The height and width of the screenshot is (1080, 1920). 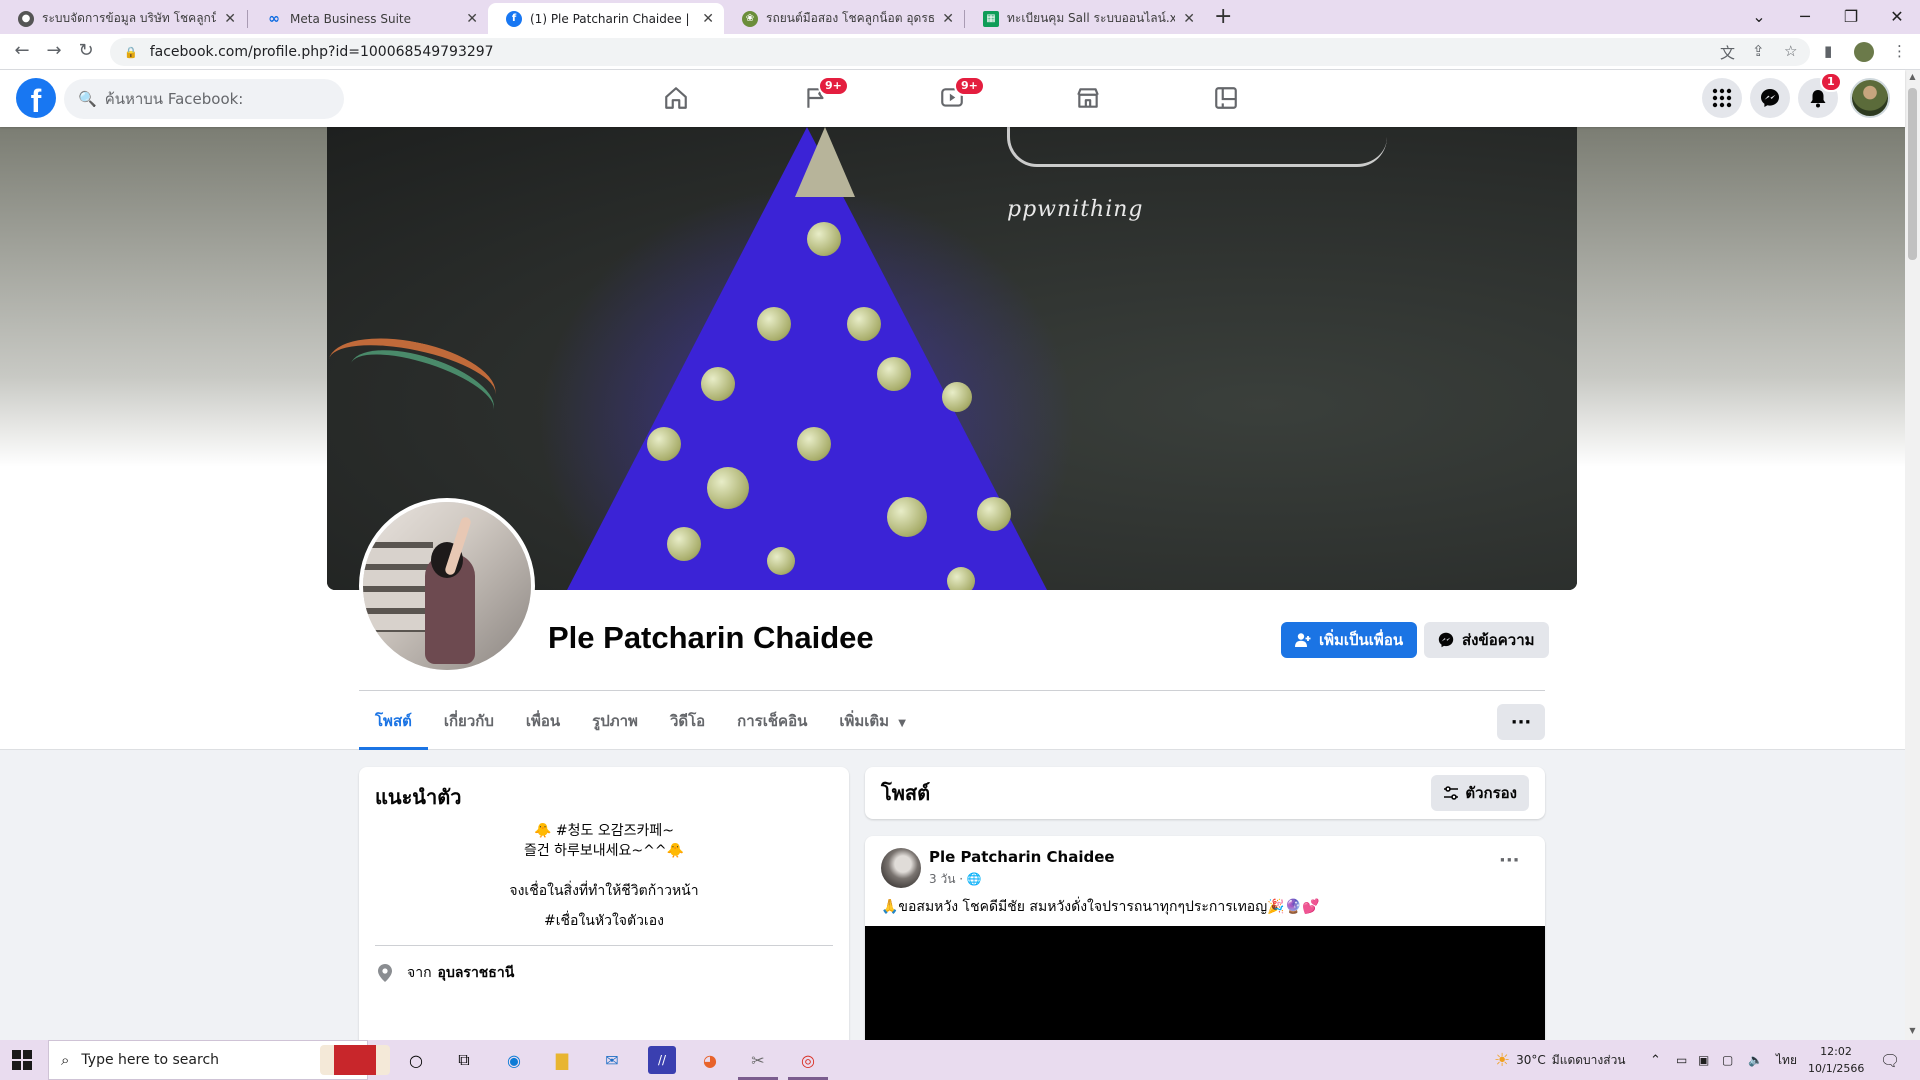 I want to click on notifications-badge: 1, so click(x=1831, y=82).